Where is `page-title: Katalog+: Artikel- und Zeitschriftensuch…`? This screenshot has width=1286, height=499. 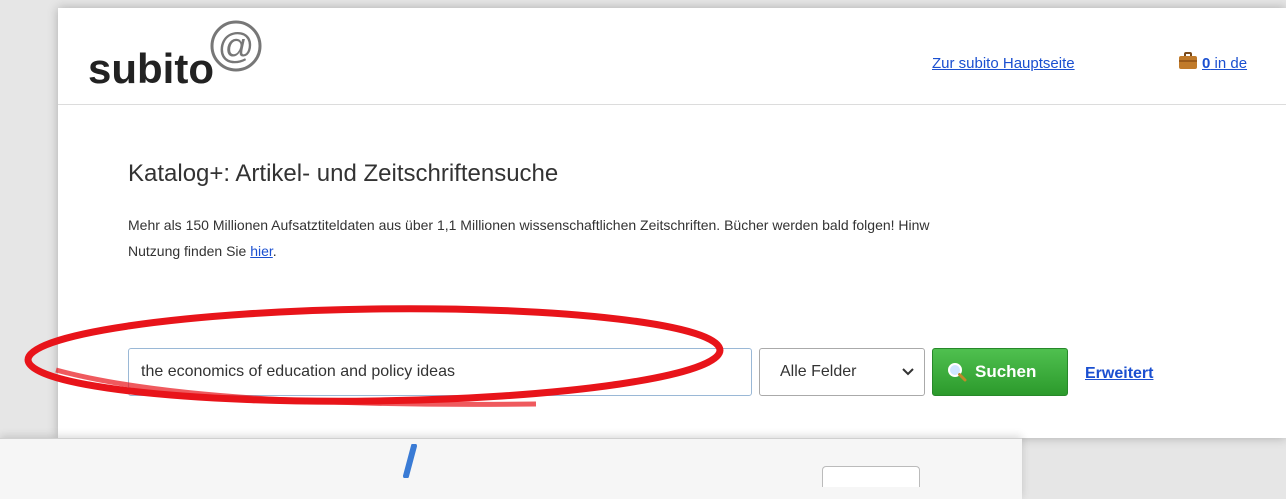 page-title: Katalog+: Artikel- und Zeitschriftensuch… is located at coordinates (343, 173).